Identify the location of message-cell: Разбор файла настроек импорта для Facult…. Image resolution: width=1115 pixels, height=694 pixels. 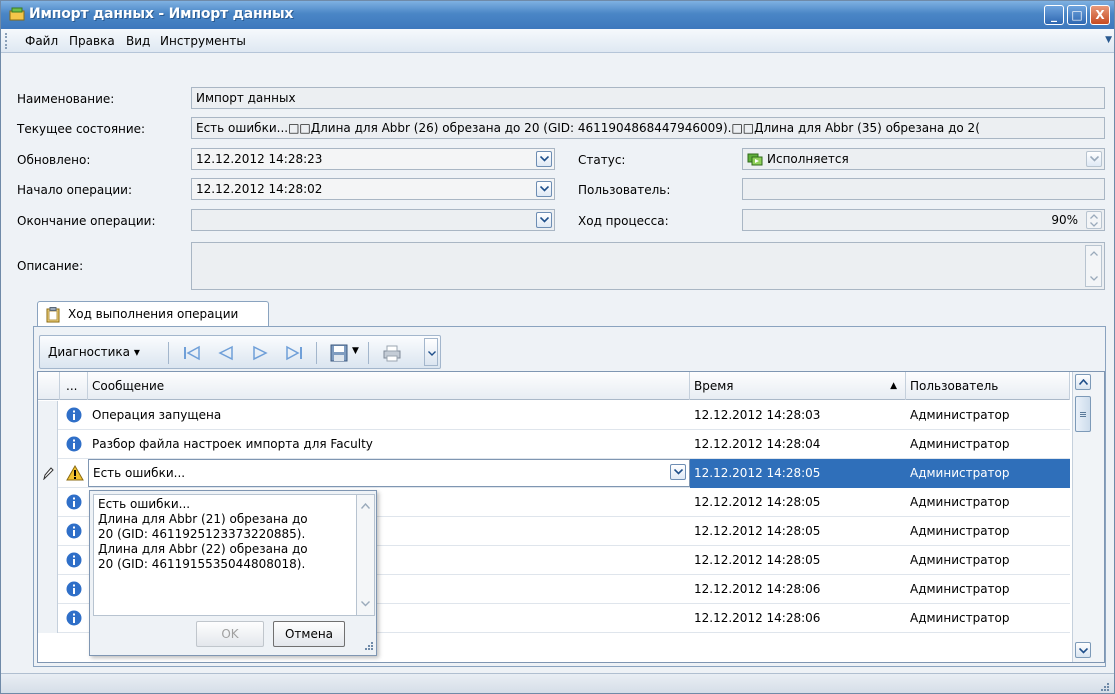
(389, 444).